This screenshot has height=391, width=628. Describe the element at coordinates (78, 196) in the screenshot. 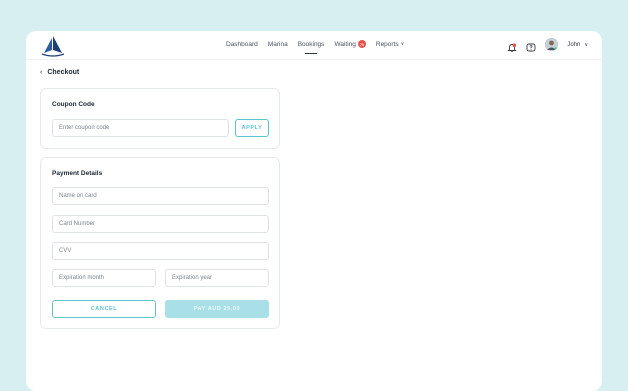

I see `name-on-card-placeholder: Name on card` at that location.